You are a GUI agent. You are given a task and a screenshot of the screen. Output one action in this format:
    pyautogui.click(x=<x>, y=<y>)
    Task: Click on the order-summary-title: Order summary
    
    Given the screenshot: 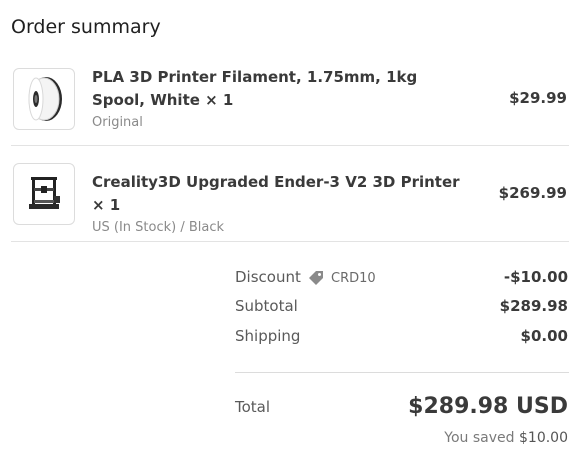 What is the action you would take?
    pyautogui.click(x=86, y=27)
    